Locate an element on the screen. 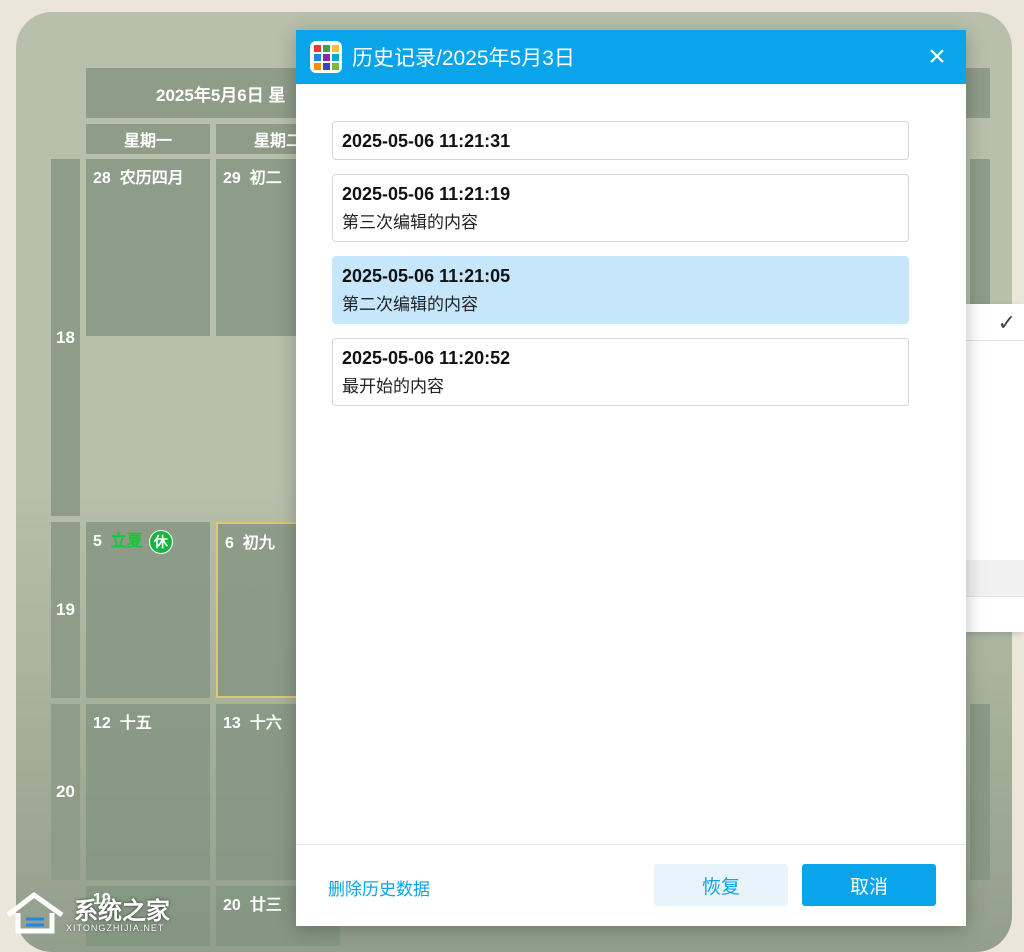 This screenshot has height=952, width=1024. weekday-monday: 星期一 is located at coordinates (148, 139).